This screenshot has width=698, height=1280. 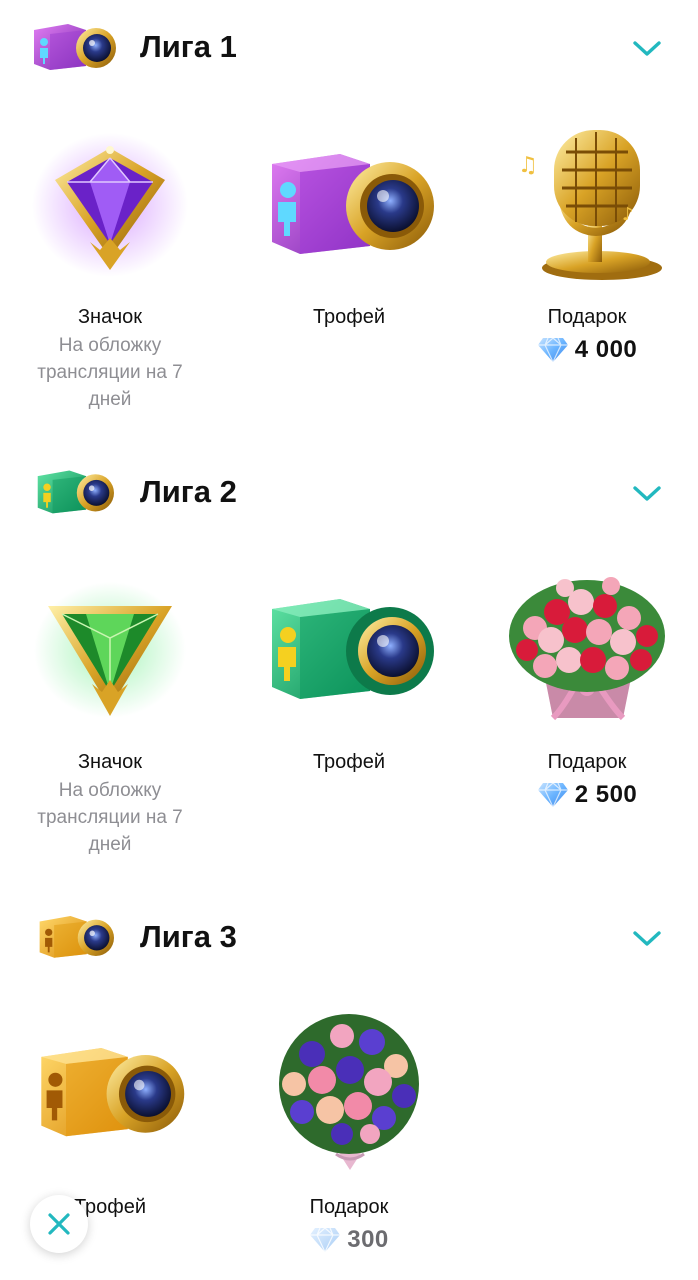 What do you see at coordinates (606, 349) in the screenshot?
I see `gift-price-value: 4 000` at bounding box center [606, 349].